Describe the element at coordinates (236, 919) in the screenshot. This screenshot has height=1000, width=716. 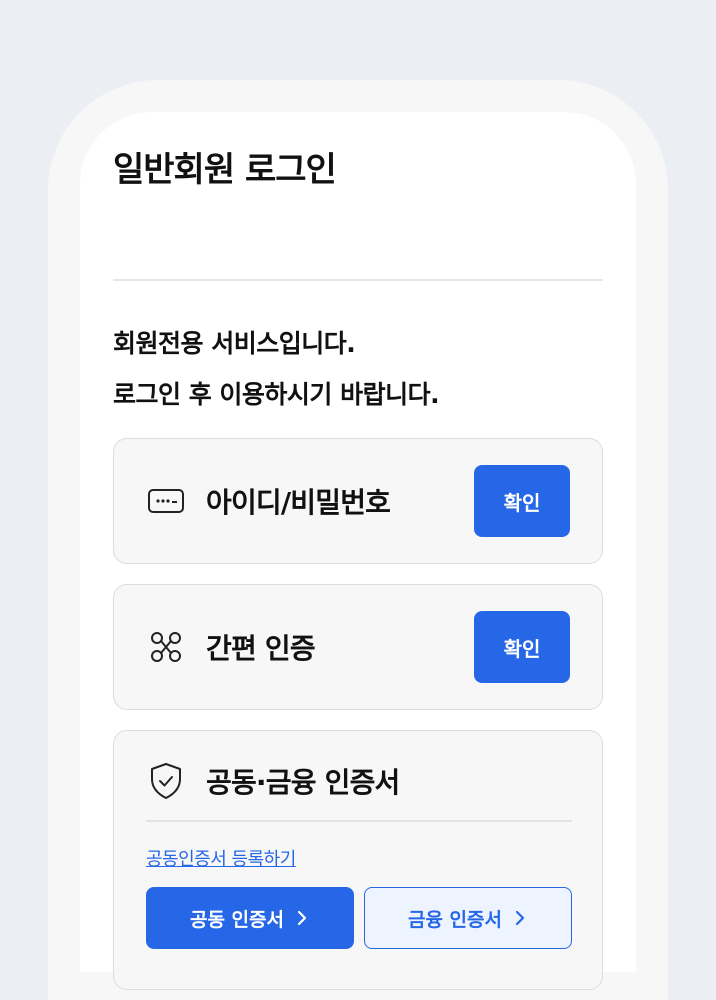
I see `joint-certificate-label: 공동 인증서` at that location.